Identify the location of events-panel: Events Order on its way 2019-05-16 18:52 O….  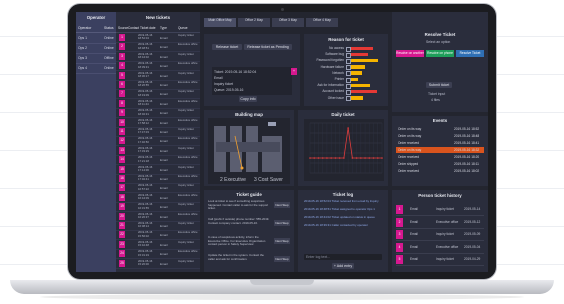
(440, 151).